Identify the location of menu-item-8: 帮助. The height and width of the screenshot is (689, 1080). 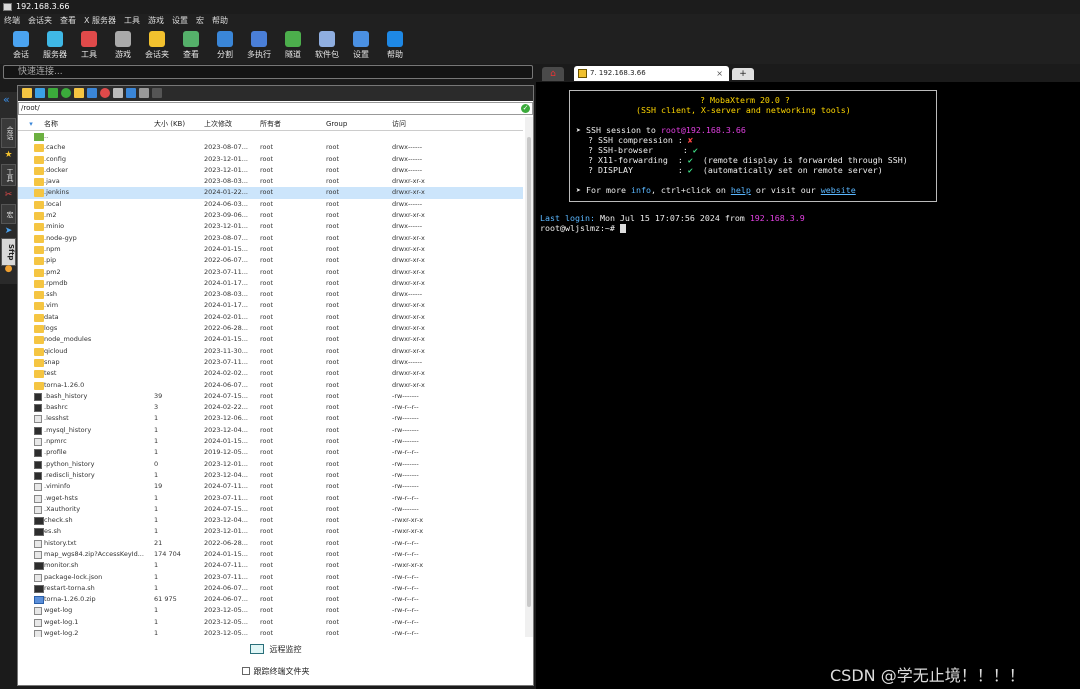
(220, 21).